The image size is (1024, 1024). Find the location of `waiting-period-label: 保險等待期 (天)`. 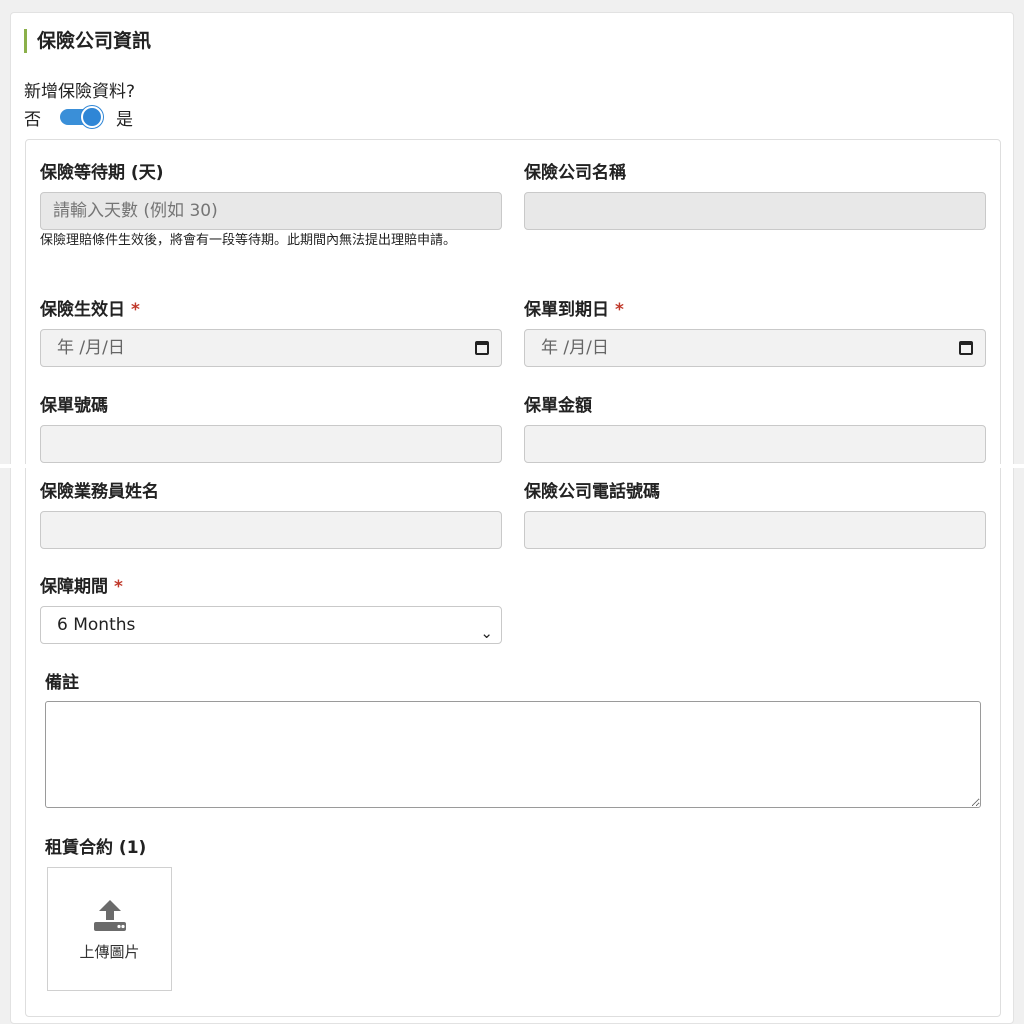

waiting-period-label: 保險等待期 (天) is located at coordinates (102, 173).